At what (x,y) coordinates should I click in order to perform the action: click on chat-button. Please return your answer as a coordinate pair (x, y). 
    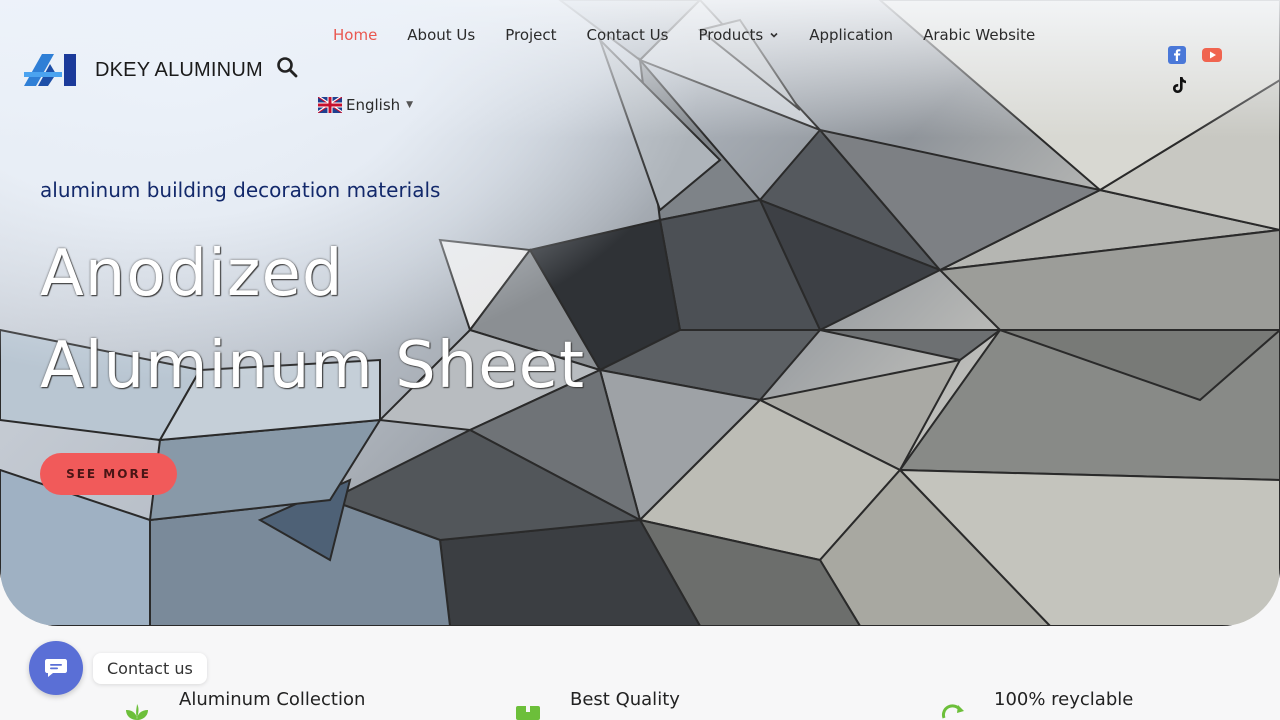
    Looking at the image, I should click on (56, 668).